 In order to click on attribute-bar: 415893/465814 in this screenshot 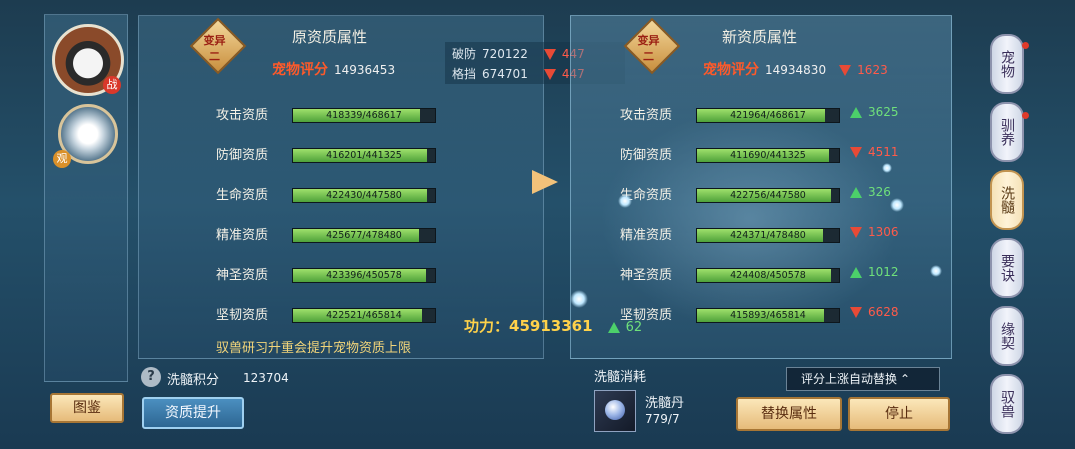, I will do `click(768, 315)`.